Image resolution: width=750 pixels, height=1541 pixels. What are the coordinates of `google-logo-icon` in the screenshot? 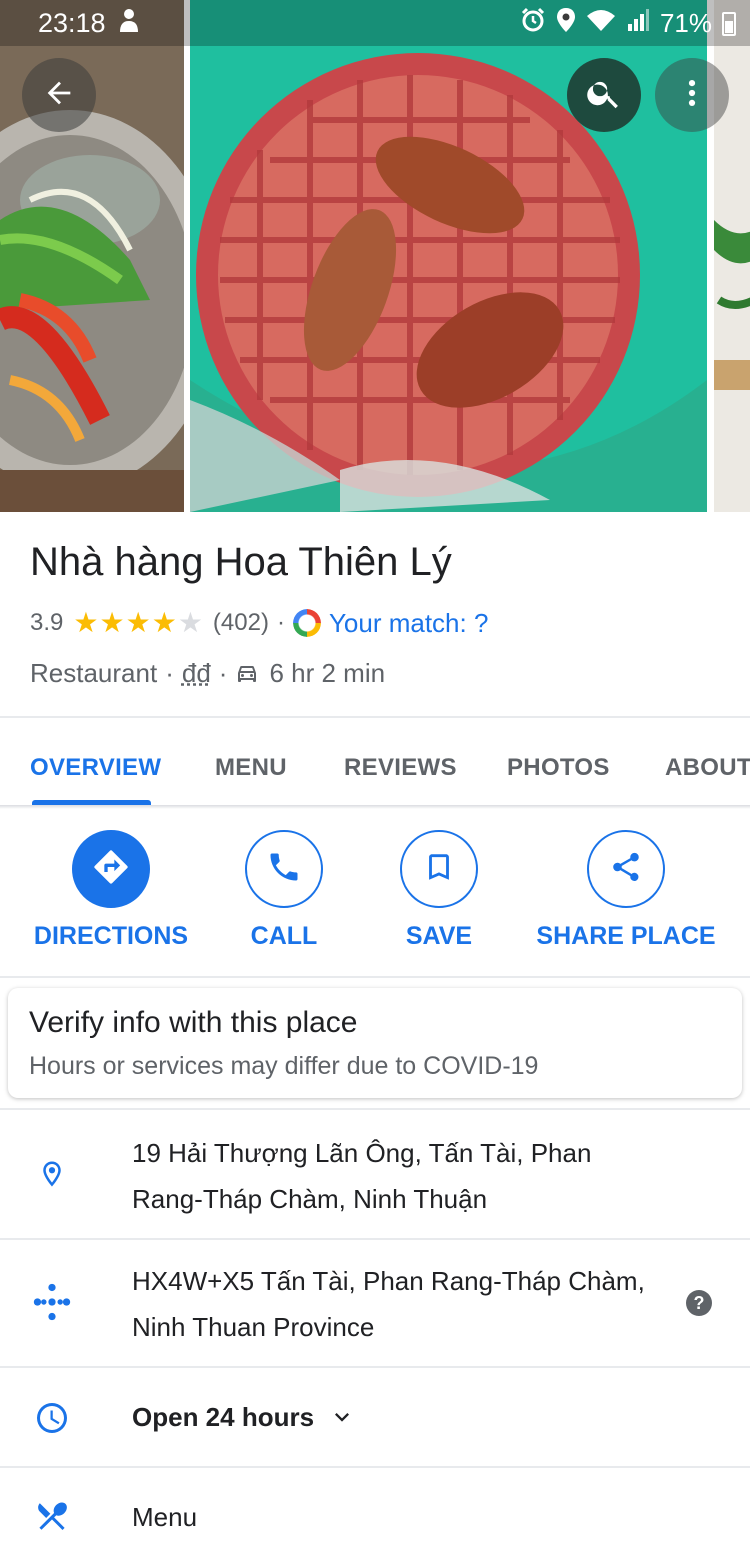 It's located at (307, 623).